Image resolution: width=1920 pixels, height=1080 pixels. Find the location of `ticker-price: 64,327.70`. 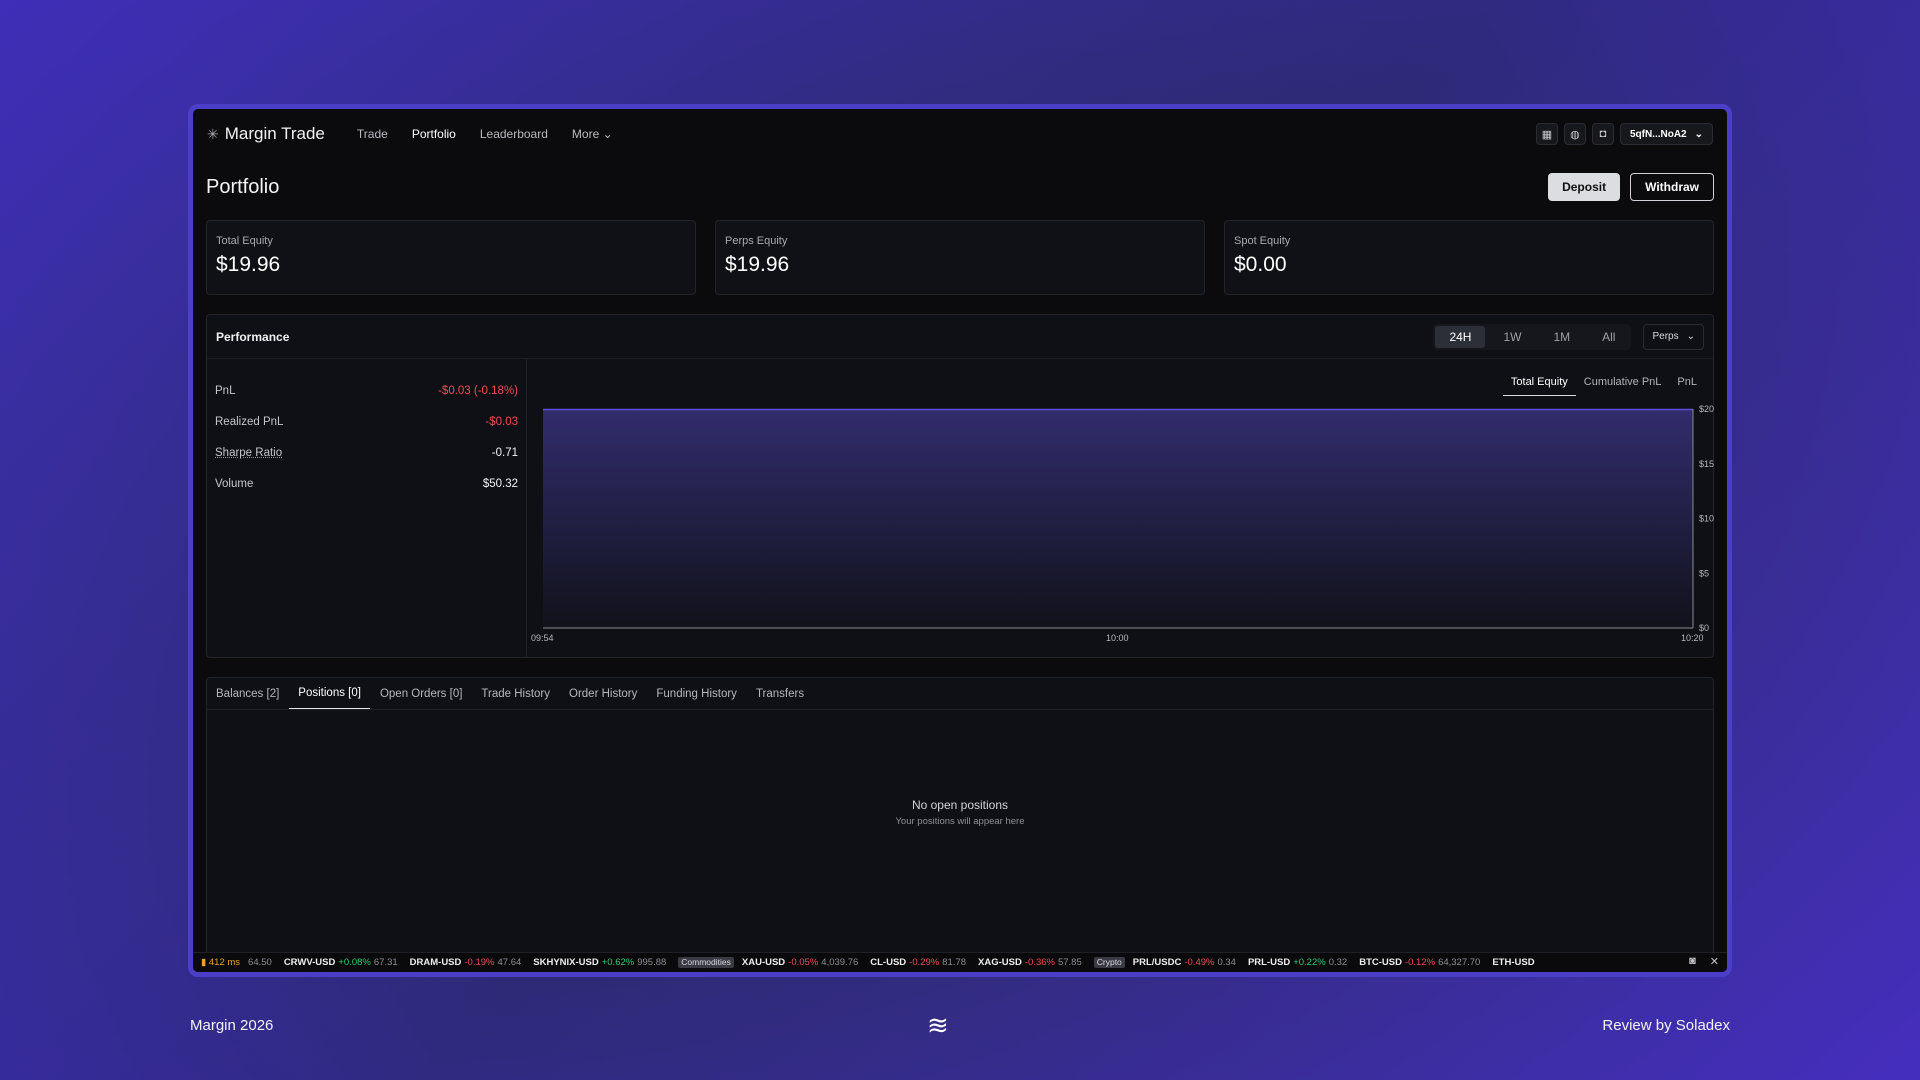

ticker-price: 64,327.70 is located at coordinates (1459, 962).